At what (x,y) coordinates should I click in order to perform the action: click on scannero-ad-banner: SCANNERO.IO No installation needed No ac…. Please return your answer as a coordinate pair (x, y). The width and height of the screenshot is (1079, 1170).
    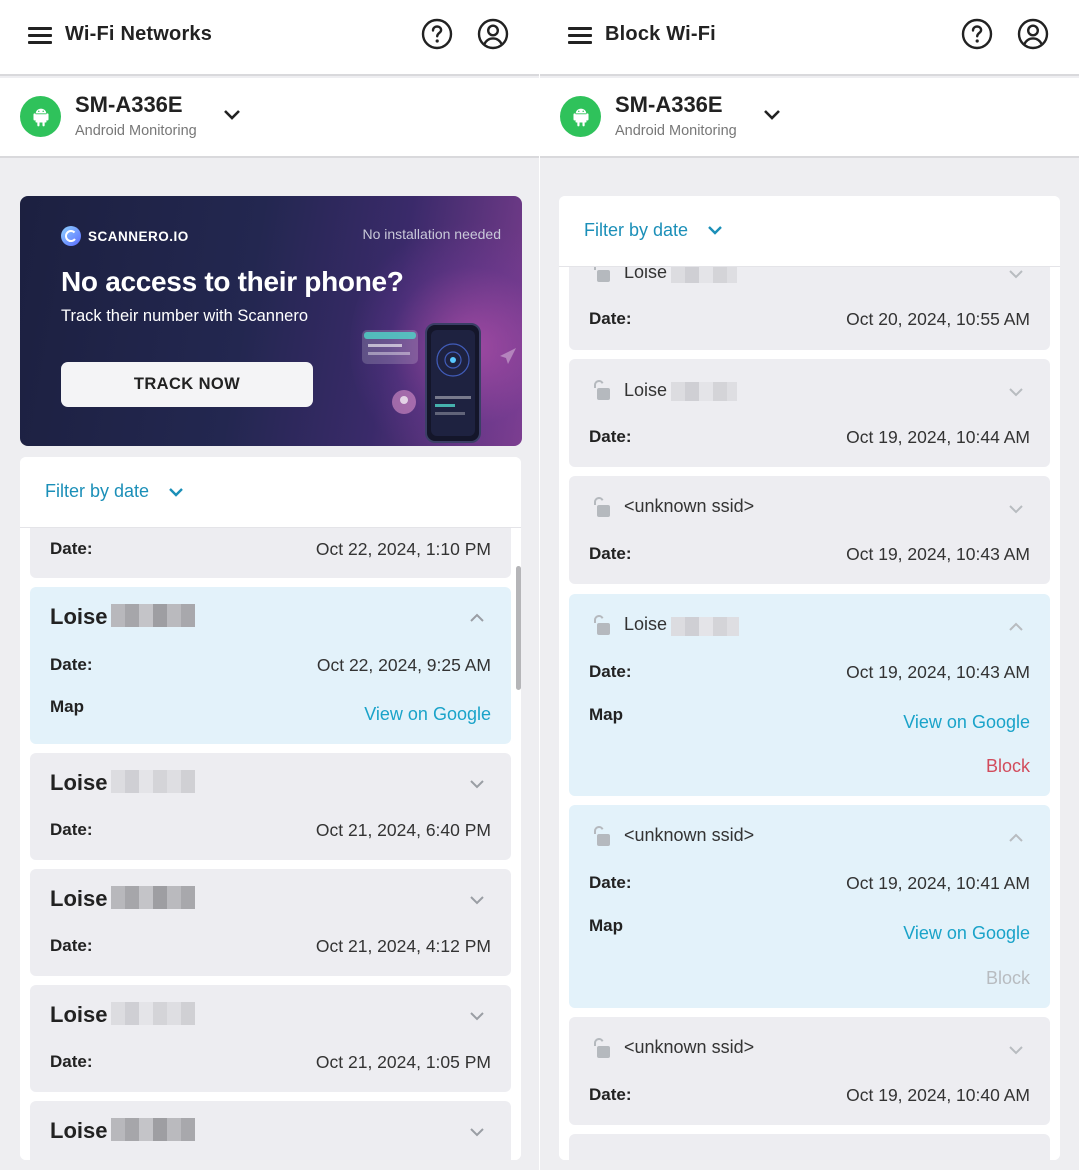
    Looking at the image, I should click on (271, 321).